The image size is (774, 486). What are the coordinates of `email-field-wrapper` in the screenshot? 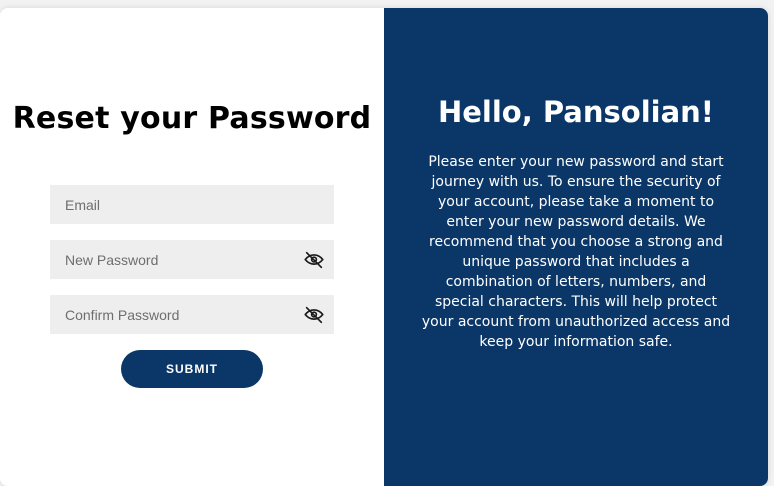 It's located at (192, 204).